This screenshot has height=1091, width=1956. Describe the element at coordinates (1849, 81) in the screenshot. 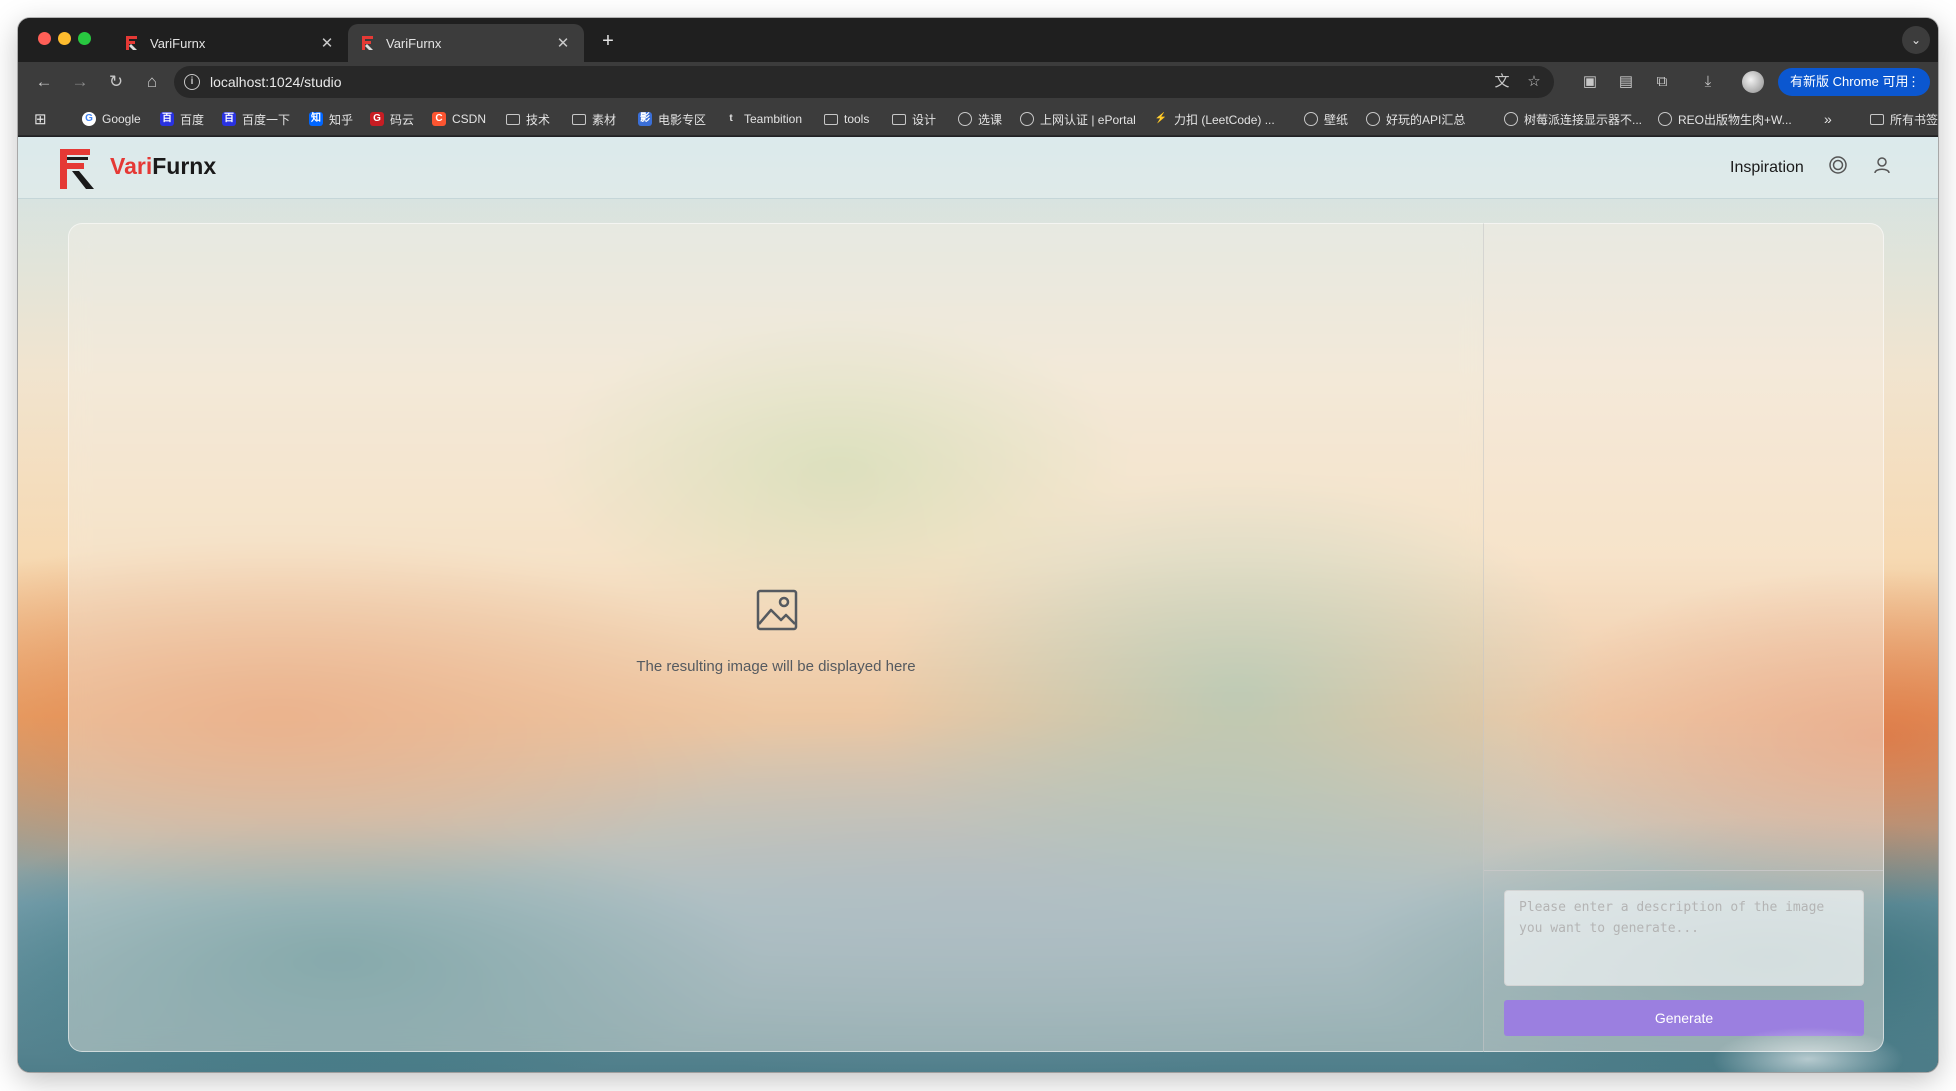

I see `update-button-label: 有新版 Chrome 可用` at that location.